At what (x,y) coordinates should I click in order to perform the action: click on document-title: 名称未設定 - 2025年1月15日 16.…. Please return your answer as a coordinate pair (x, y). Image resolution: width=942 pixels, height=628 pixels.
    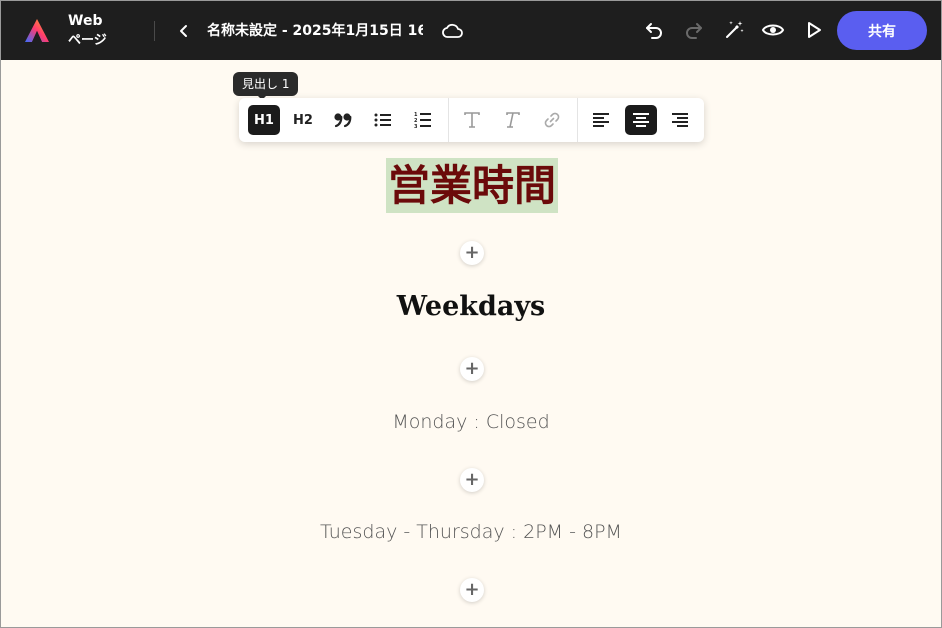
    Looking at the image, I should click on (315, 31).